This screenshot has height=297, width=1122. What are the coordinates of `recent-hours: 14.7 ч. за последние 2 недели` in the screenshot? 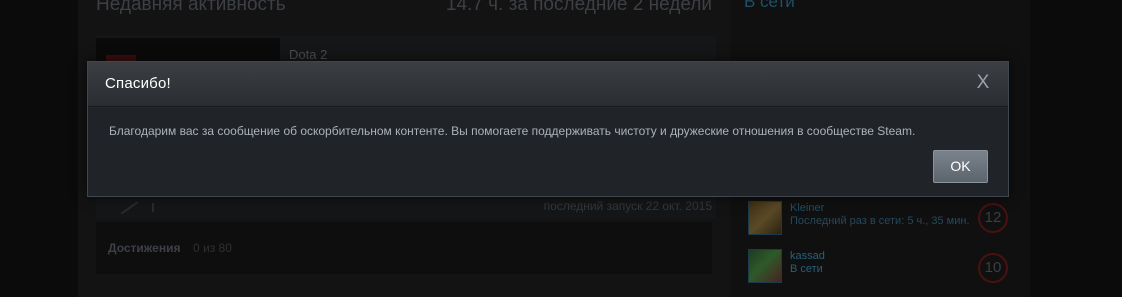 It's located at (578, 7).